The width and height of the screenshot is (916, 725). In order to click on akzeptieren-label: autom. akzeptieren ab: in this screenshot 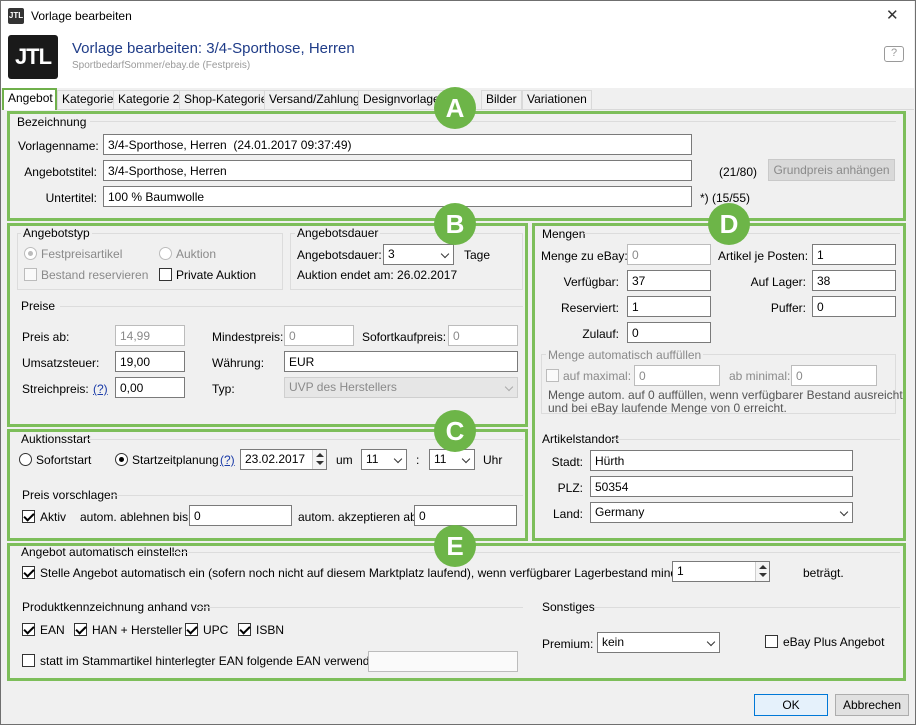, I will do `click(359, 517)`.